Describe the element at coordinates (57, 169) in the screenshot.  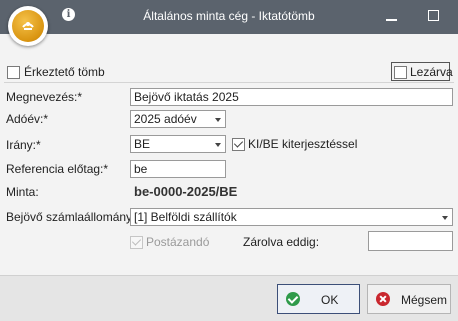
I see `referencia-label: Referencia előtag:*` at that location.